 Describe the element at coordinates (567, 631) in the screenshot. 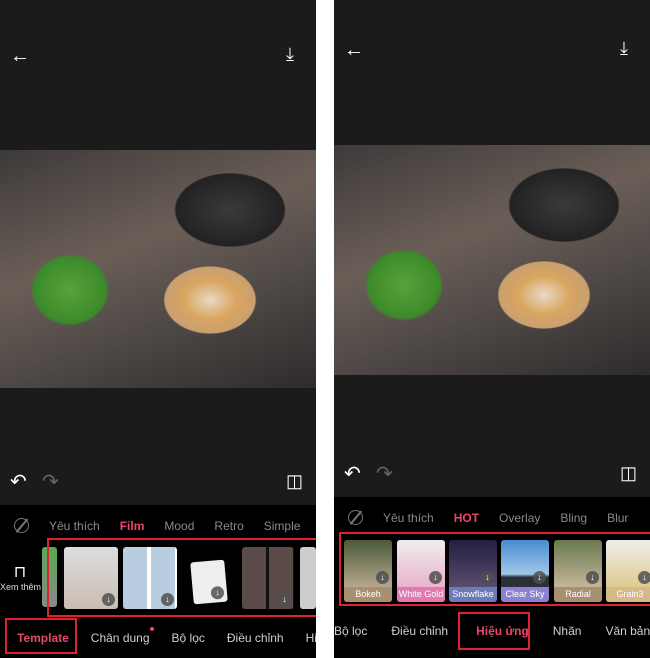

I see `tab-nhan: Nhãn` at that location.